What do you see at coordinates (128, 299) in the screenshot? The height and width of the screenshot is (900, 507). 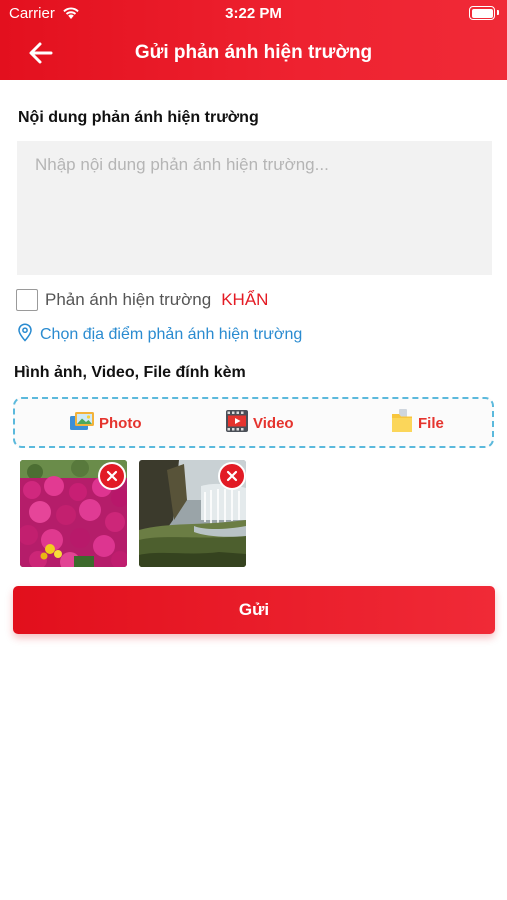 I see `urgent-label: Phản ánh hiện trường` at bounding box center [128, 299].